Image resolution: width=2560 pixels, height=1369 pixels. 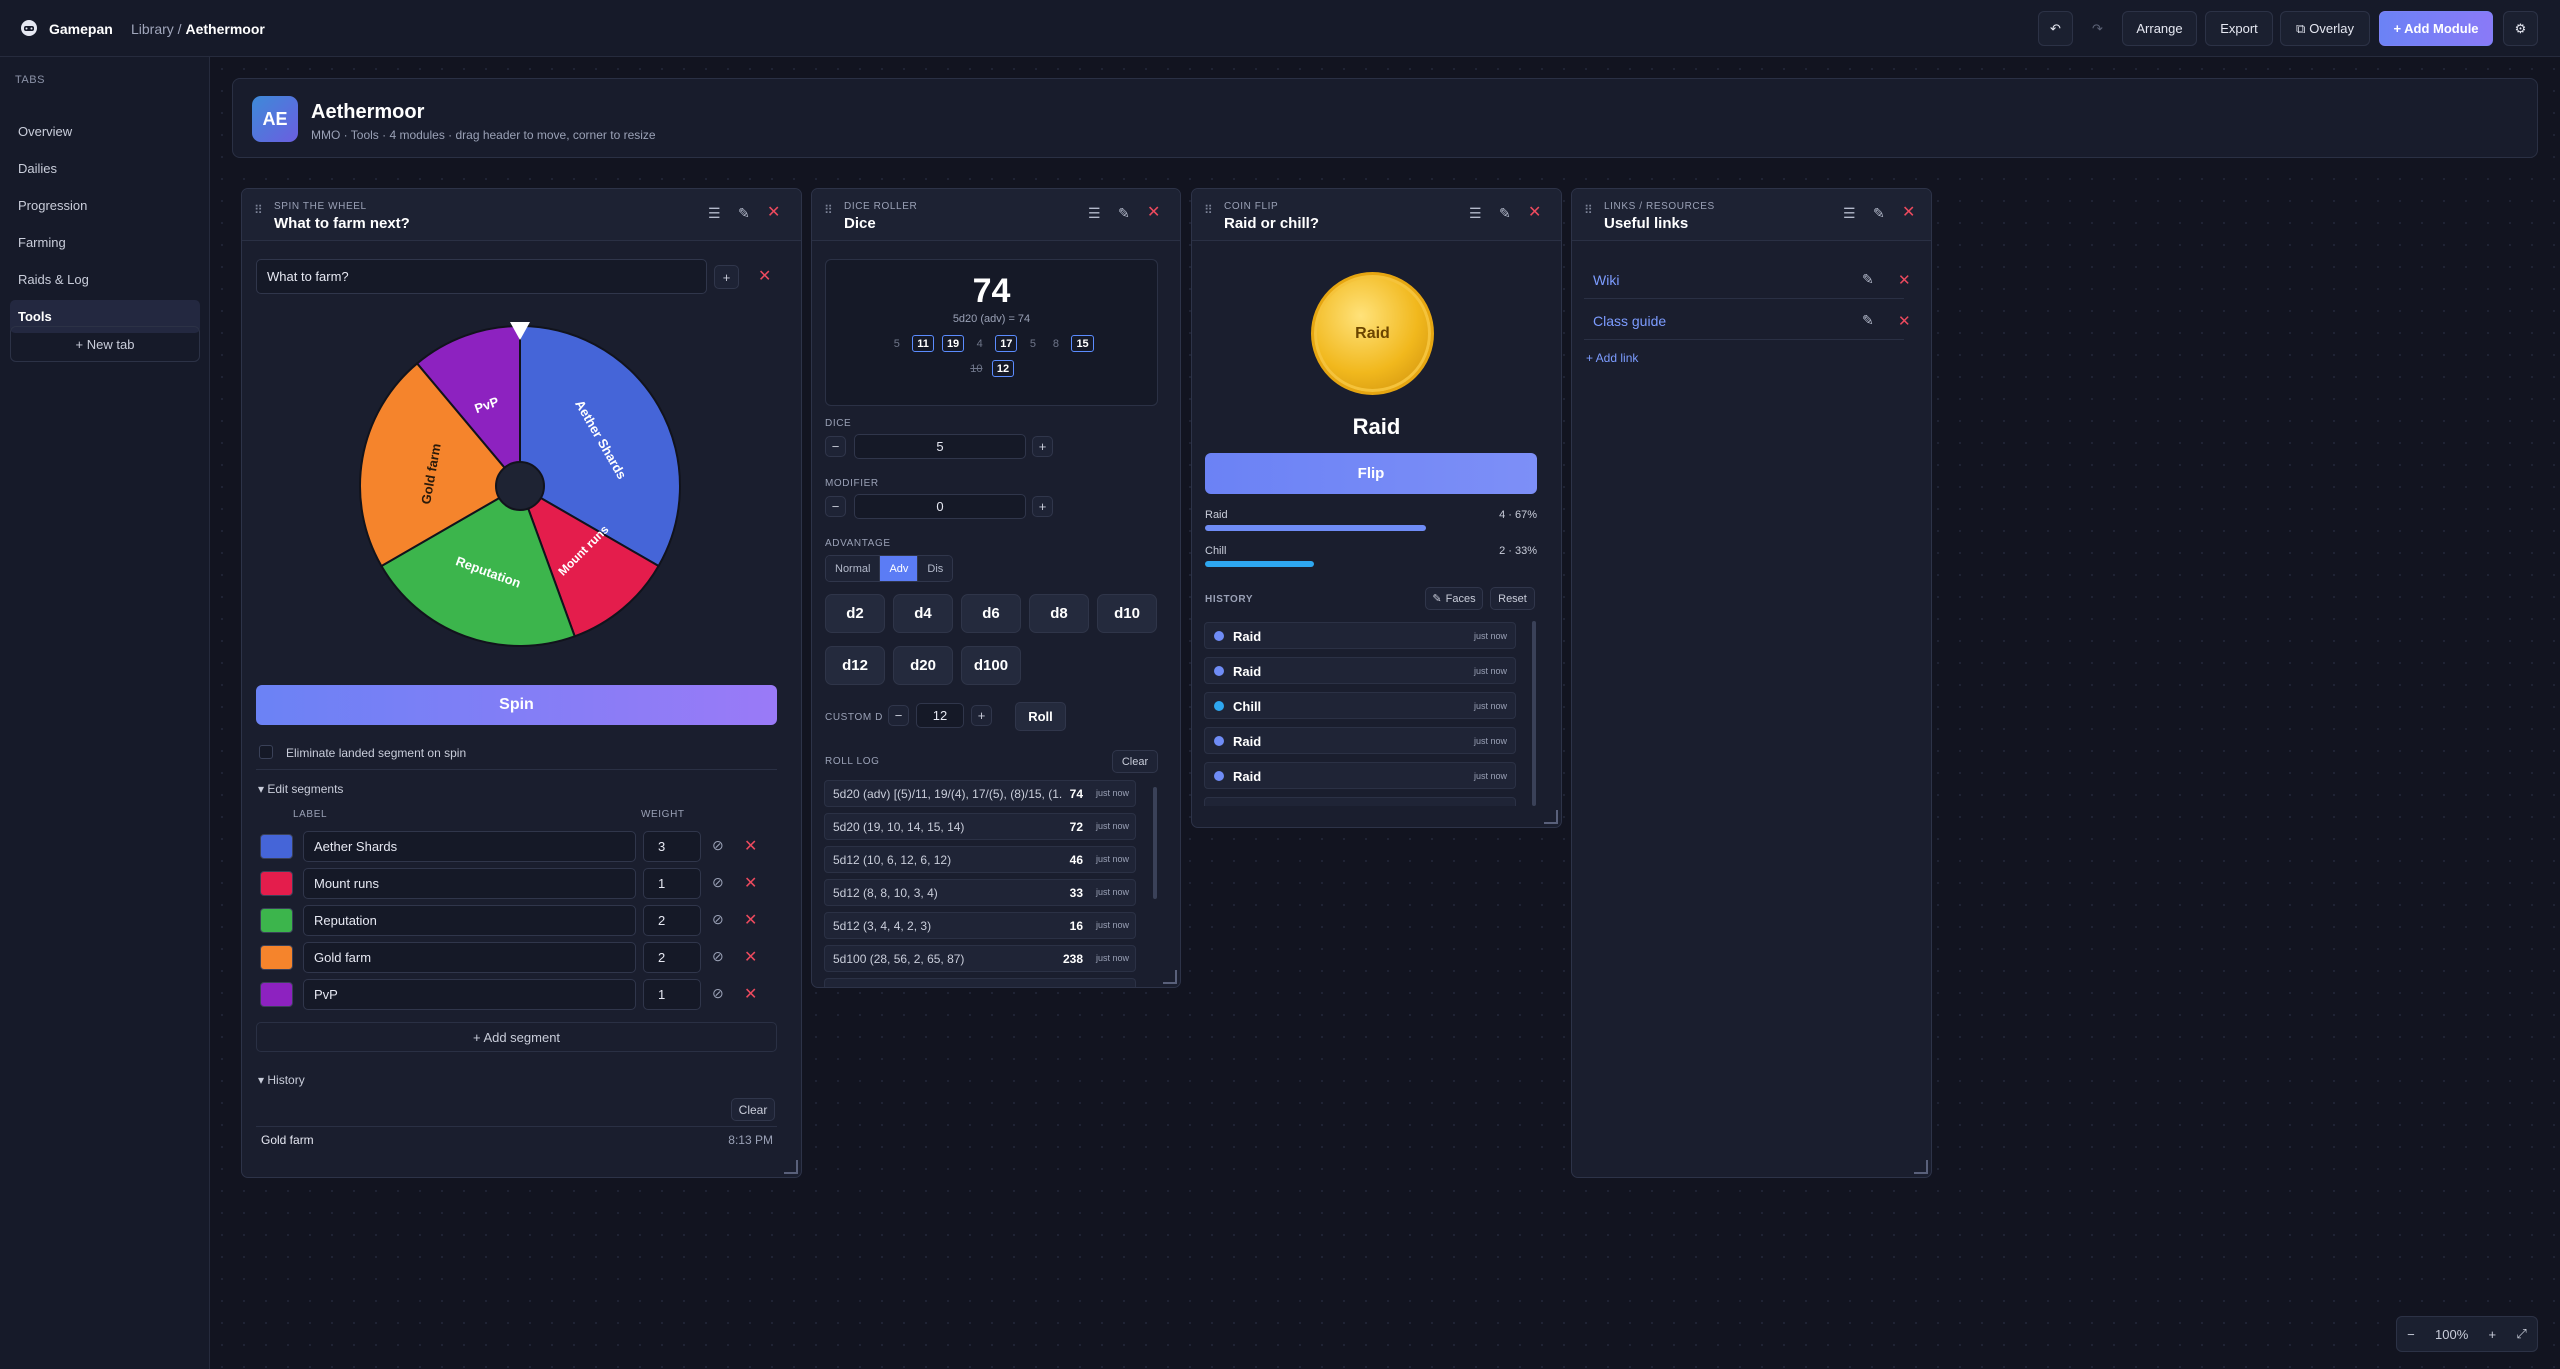 I want to click on dice-increment-button: +, so click(x=1042, y=446).